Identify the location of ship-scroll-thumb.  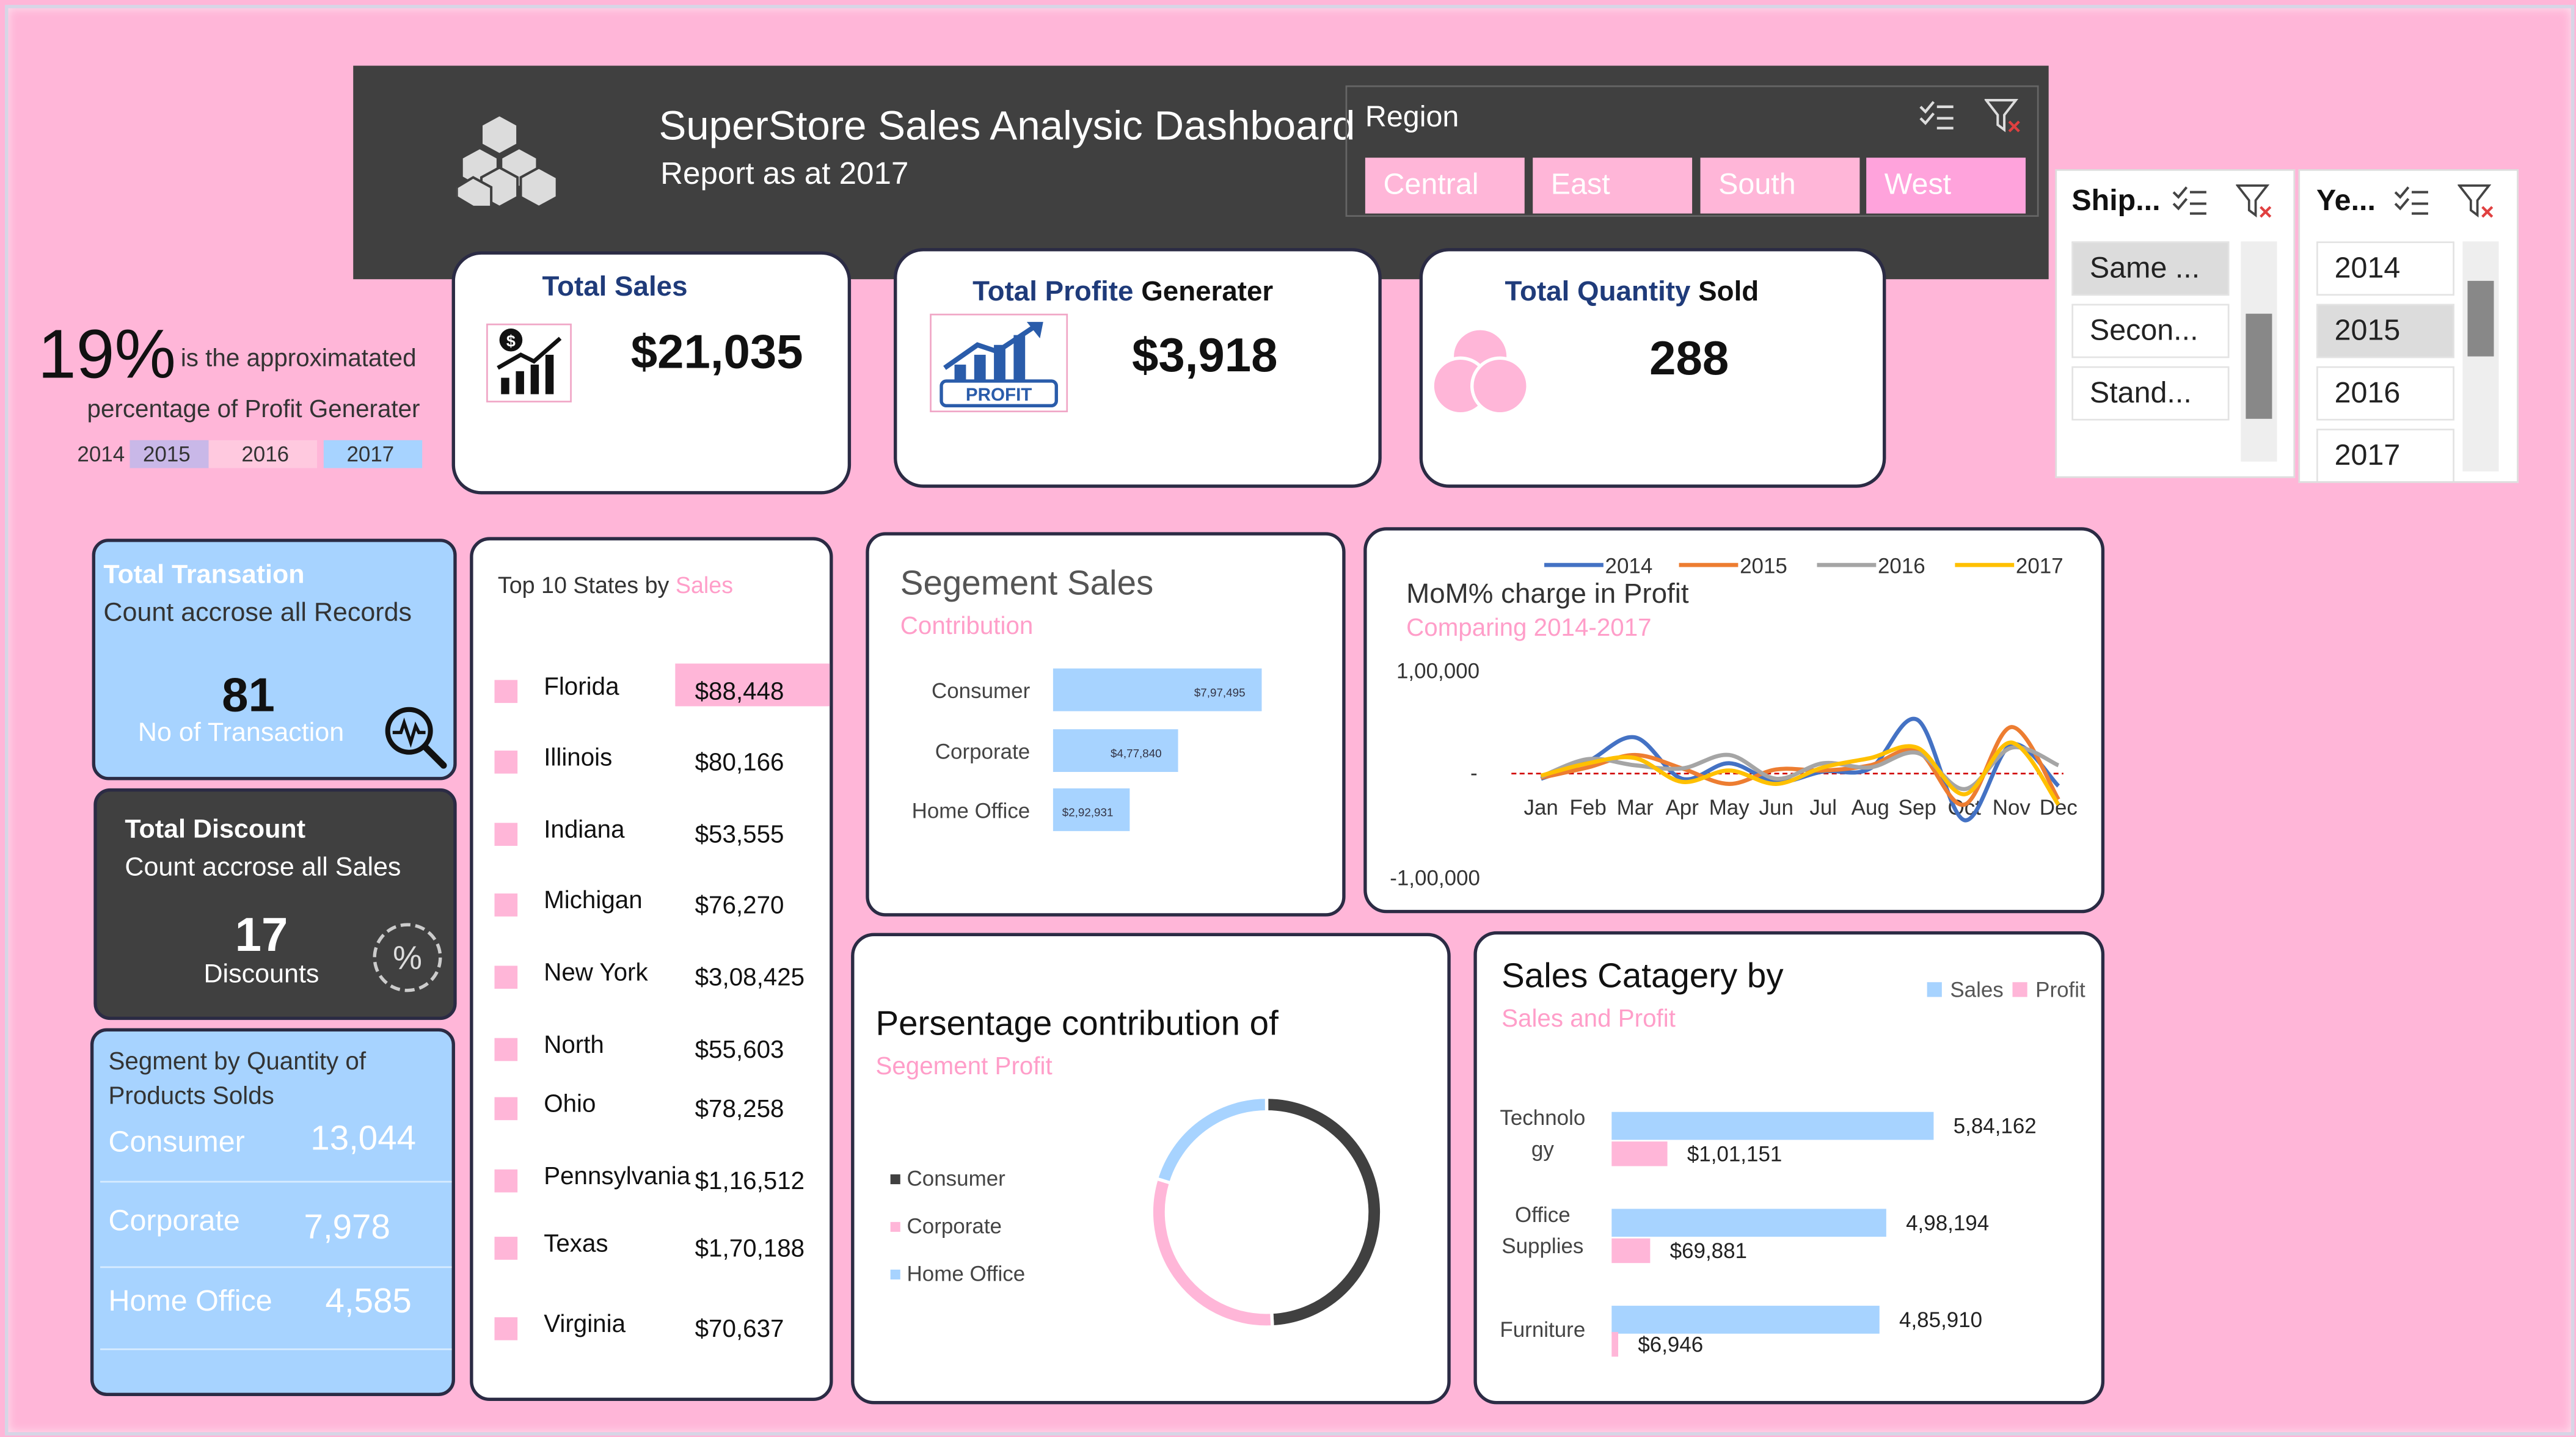
(2259, 366).